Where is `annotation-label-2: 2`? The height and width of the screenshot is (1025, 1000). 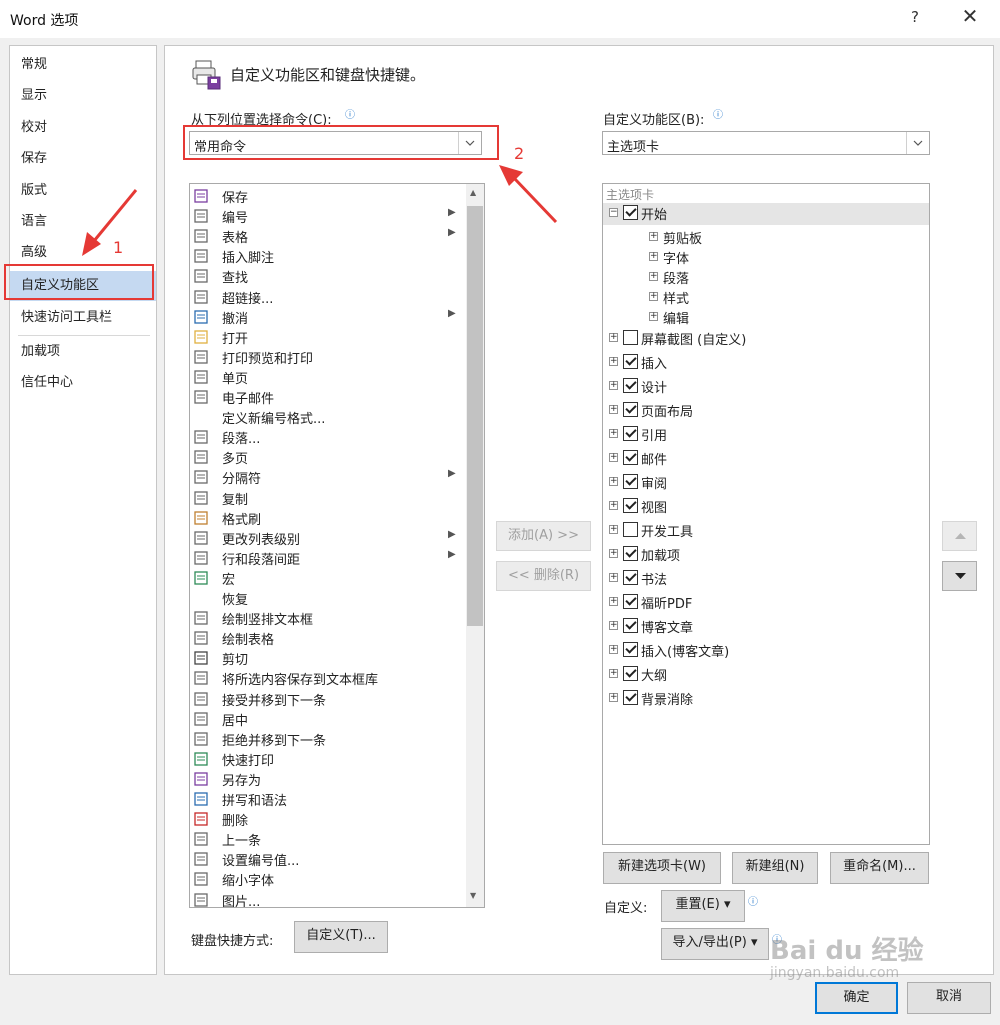
annotation-label-2: 2 is located at coordinates (519, 153).